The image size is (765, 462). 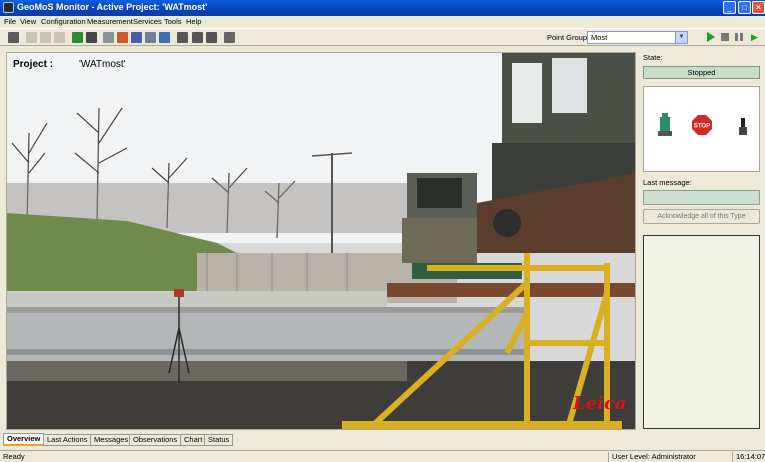 I want to click on menu-measurement: Measurement, so click(x=110, y=21).